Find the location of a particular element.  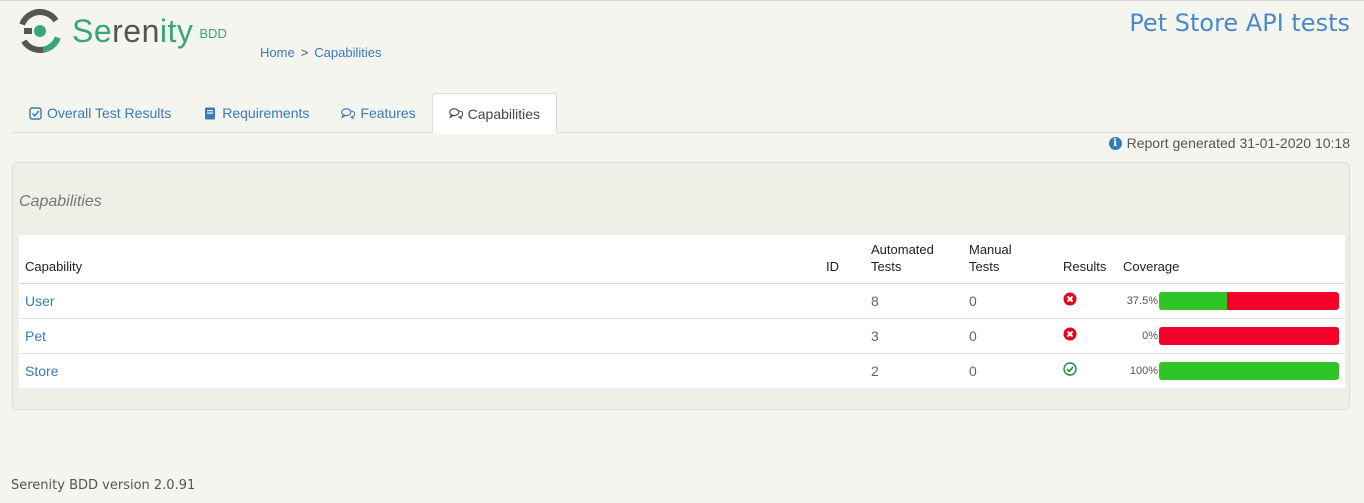

capability-name: Pet is located at coordinates (417, 336).